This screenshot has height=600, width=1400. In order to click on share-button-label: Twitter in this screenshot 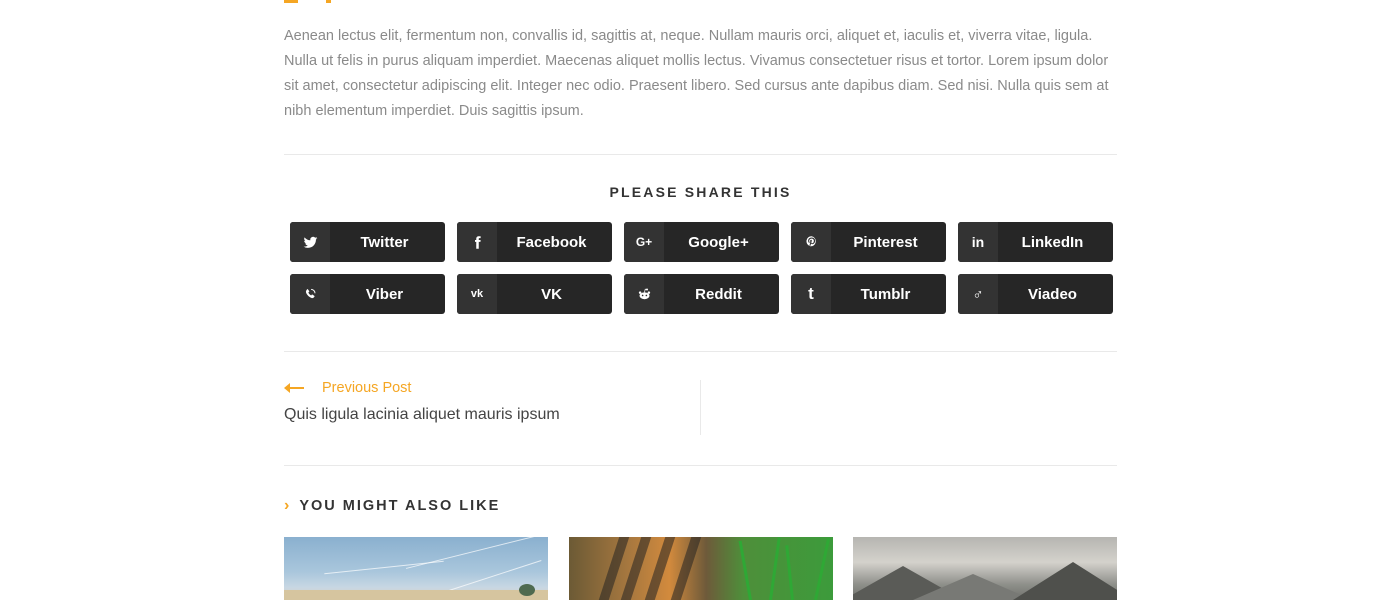, I will do `click(384, 242)`.